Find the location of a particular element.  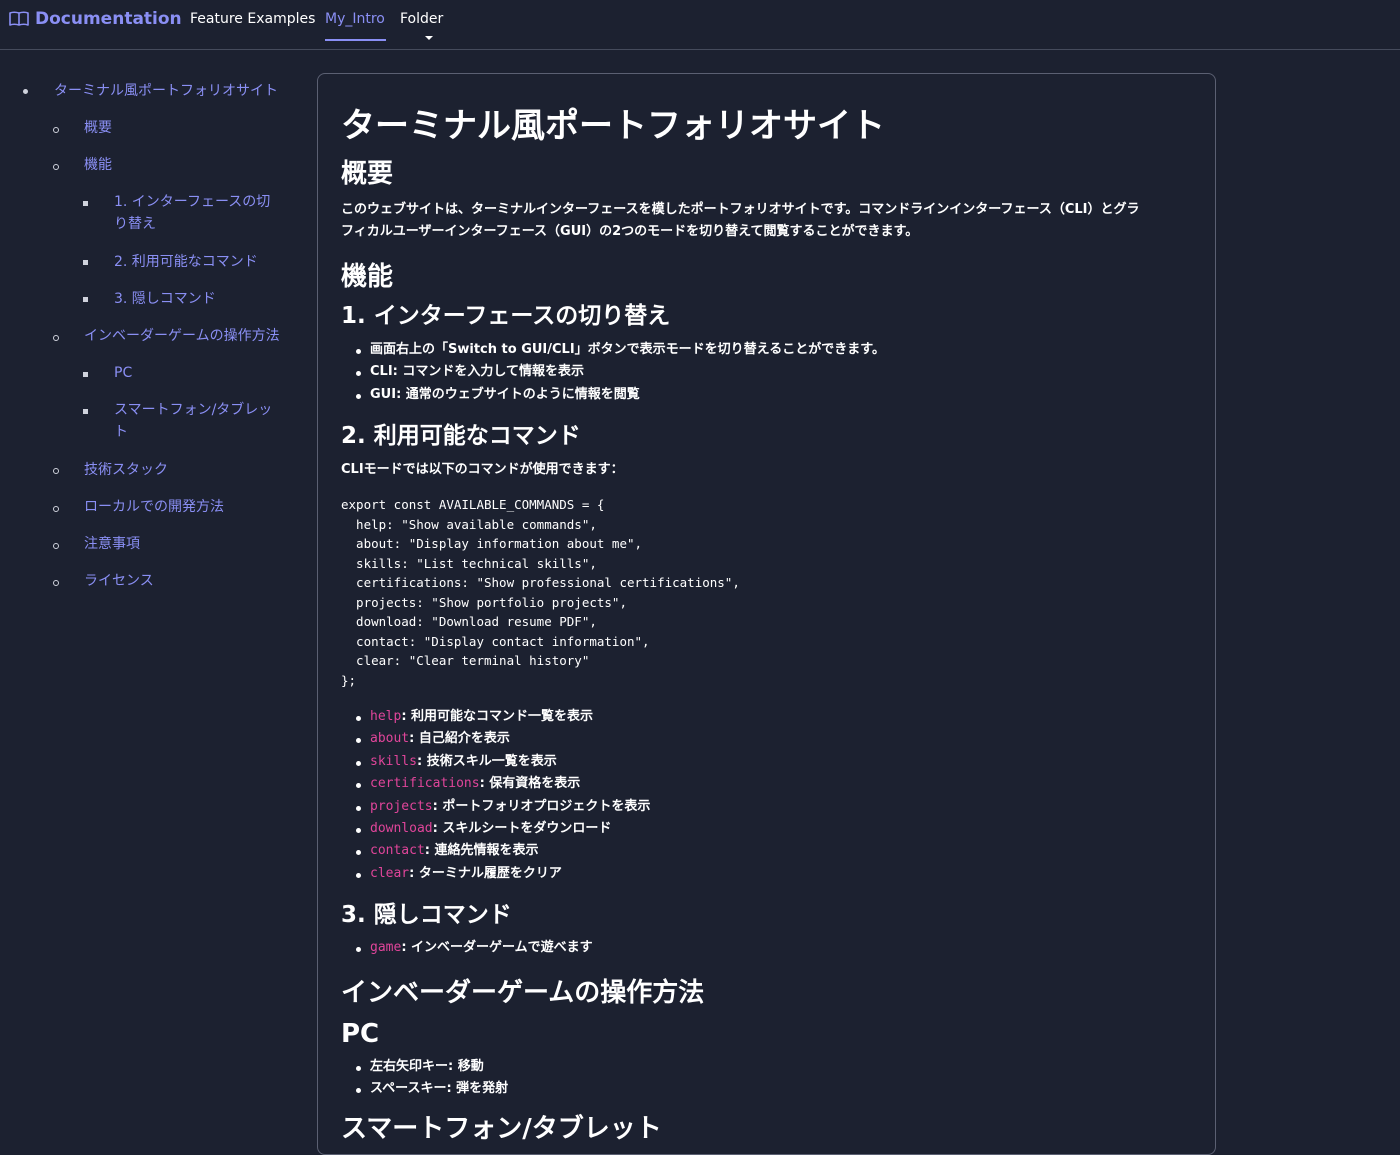

command-name: about is located at coordinates (390, 739).